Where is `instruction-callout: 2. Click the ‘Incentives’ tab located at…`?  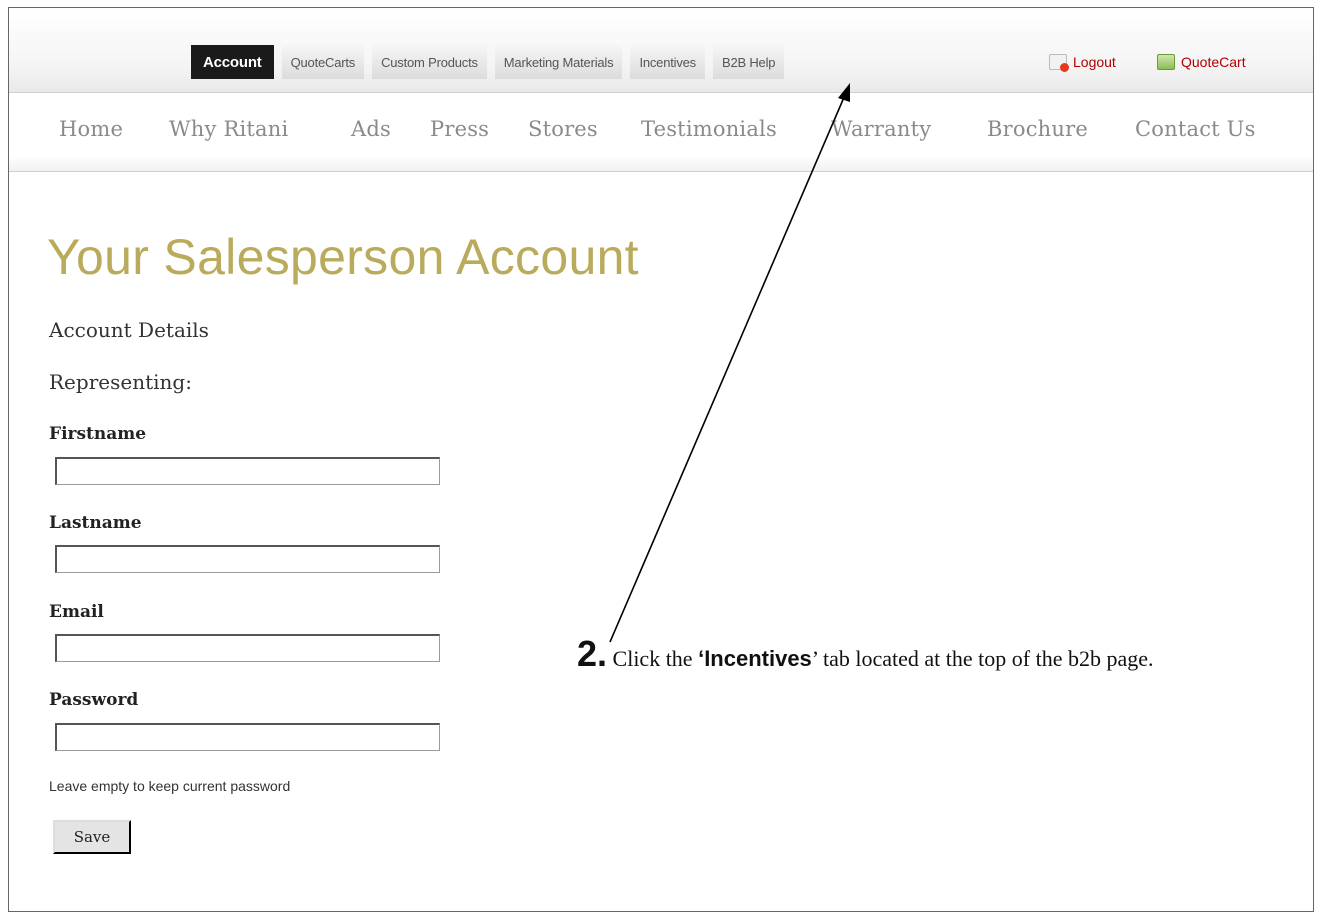
instruction-callout: 2. Click the ‘Incentives’ tab located at… is located at coordinates (877, 655).